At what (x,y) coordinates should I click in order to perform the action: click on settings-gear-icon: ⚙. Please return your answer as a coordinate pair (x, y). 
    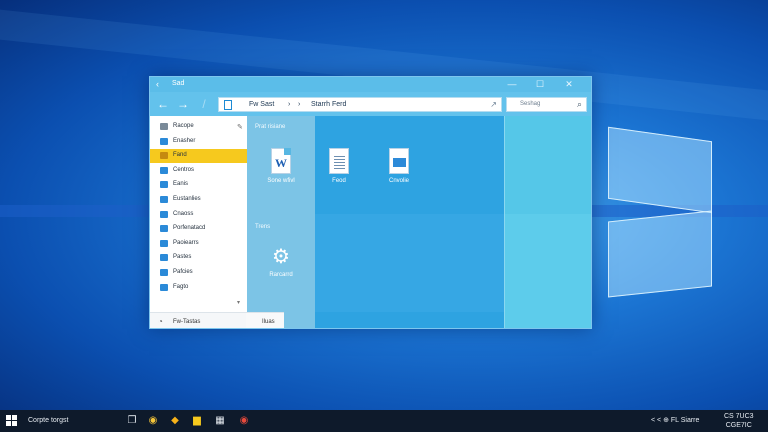
    Looking at the image, I should click on (281, 257).